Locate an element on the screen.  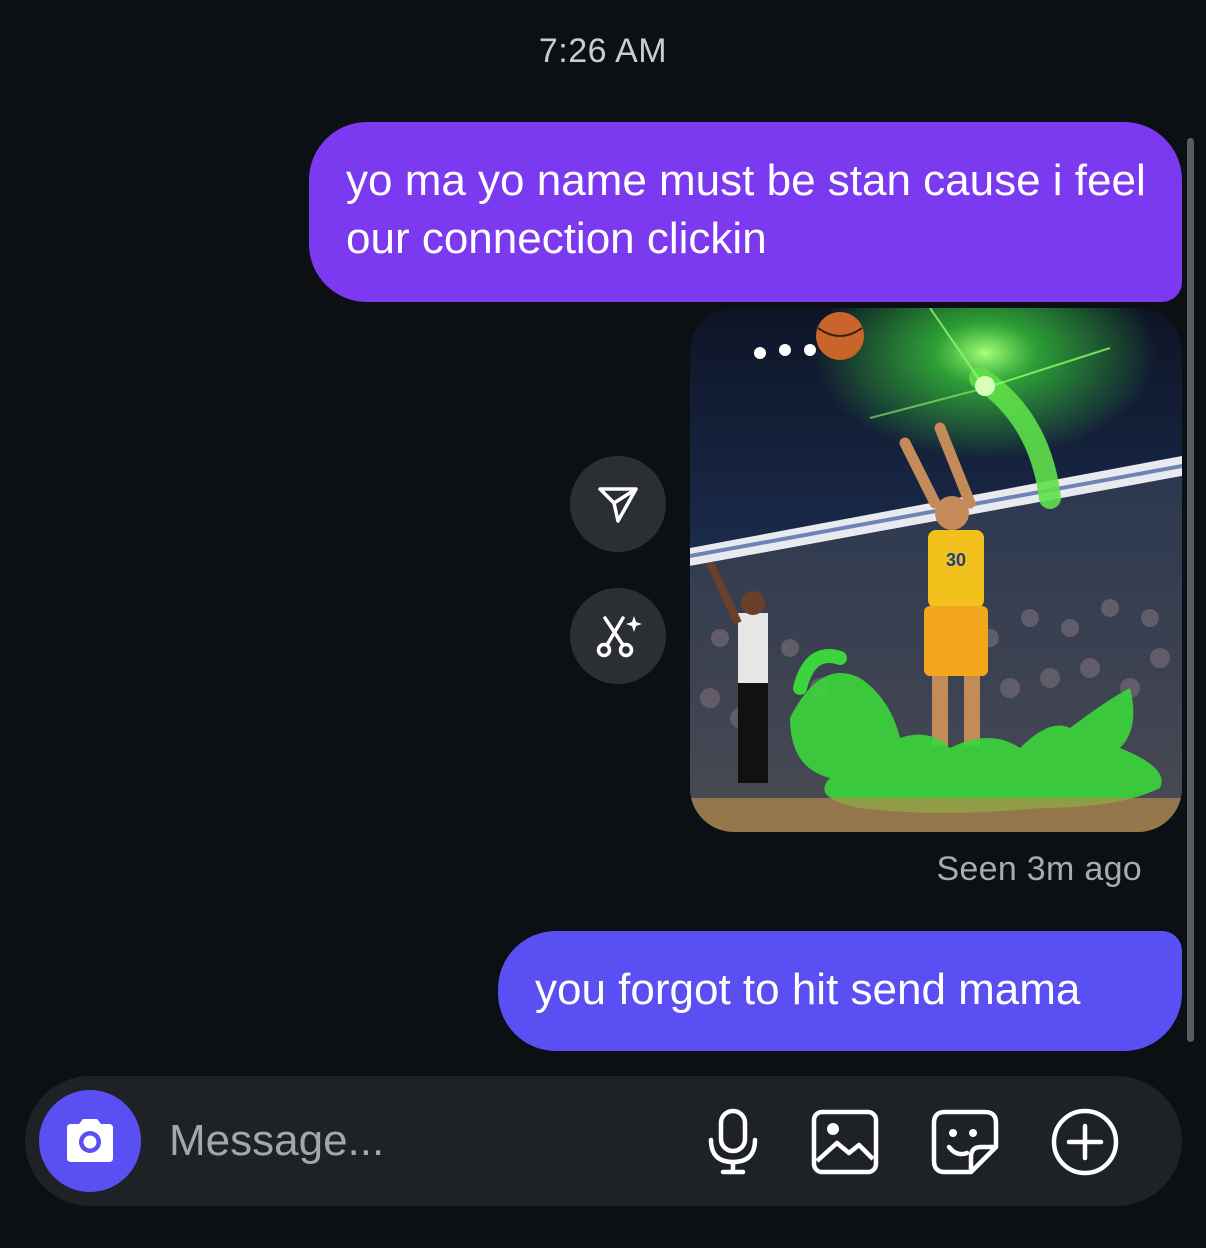
message-composer is located at coordinates (603, 1141).